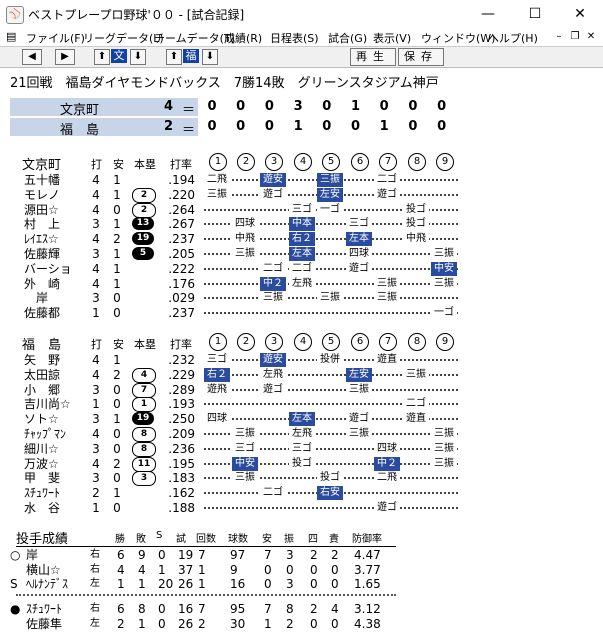  What do you see at coordinates (301, 313) in the screenshot?
I see `batter-row: 佐藤都 1 0 .237 一ゴ` at bounding box center [301, 313].